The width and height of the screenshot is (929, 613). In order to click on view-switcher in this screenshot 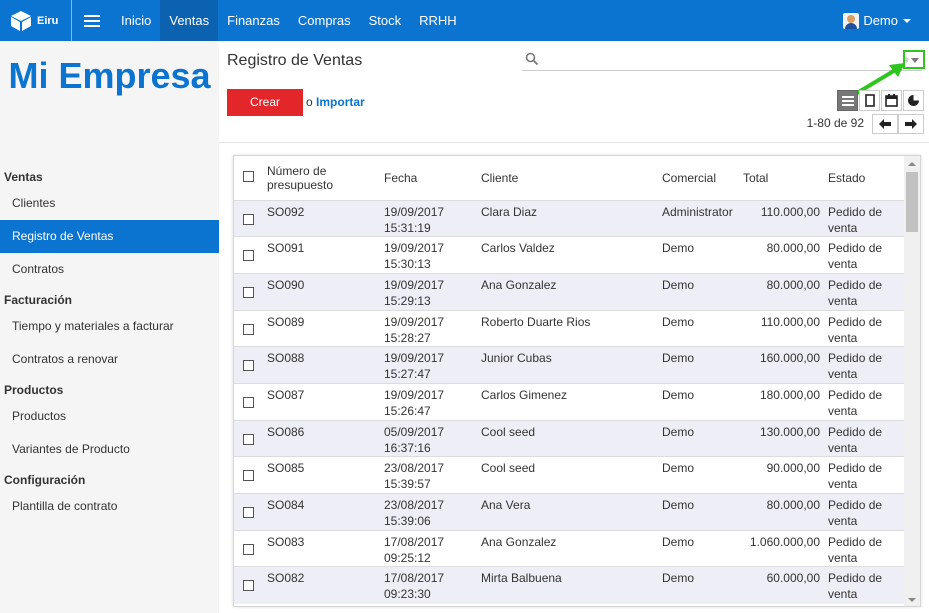, I will do `click(880, 100)`.